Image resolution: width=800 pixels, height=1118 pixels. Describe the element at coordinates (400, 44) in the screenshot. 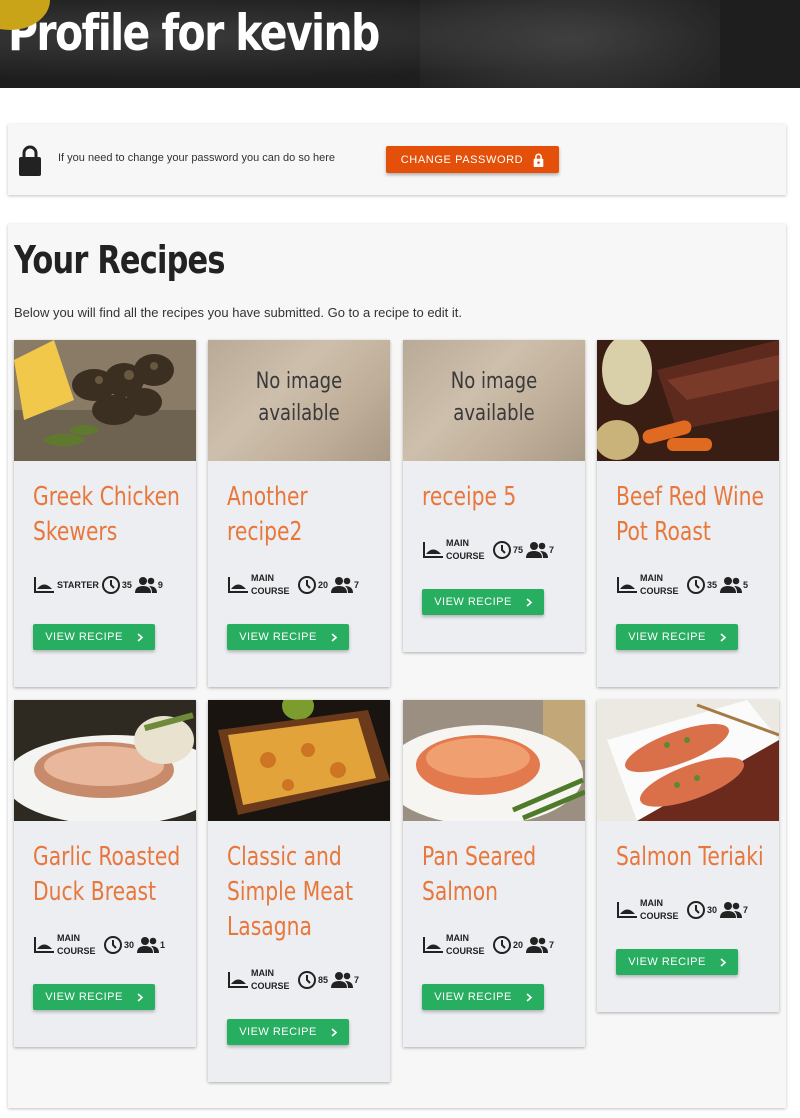

I see `profile-hero-banner: Profile for kevinb` at that location.